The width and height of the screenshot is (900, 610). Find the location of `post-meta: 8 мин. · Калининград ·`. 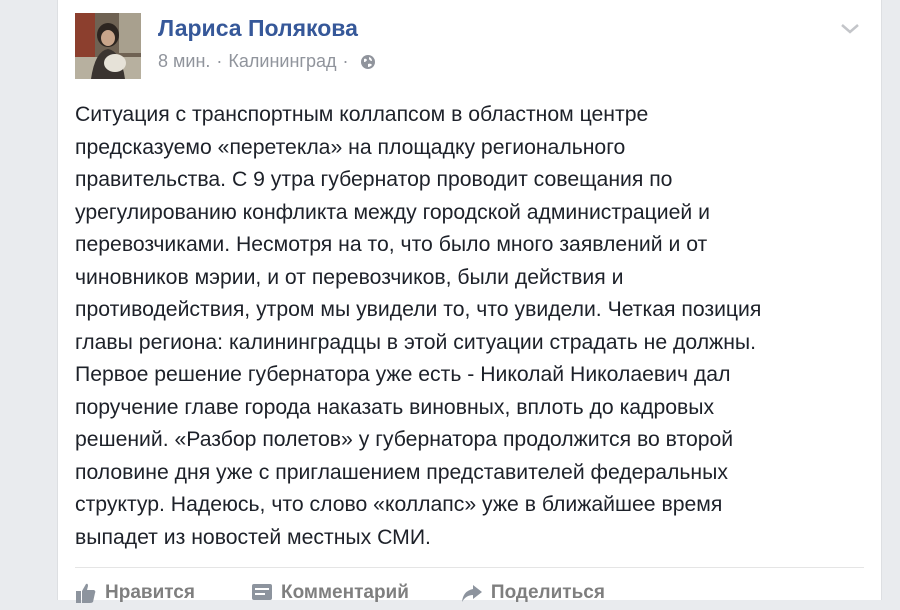

post-meta: 8 мин. · Калининград · is located at coordinates (267, 61).